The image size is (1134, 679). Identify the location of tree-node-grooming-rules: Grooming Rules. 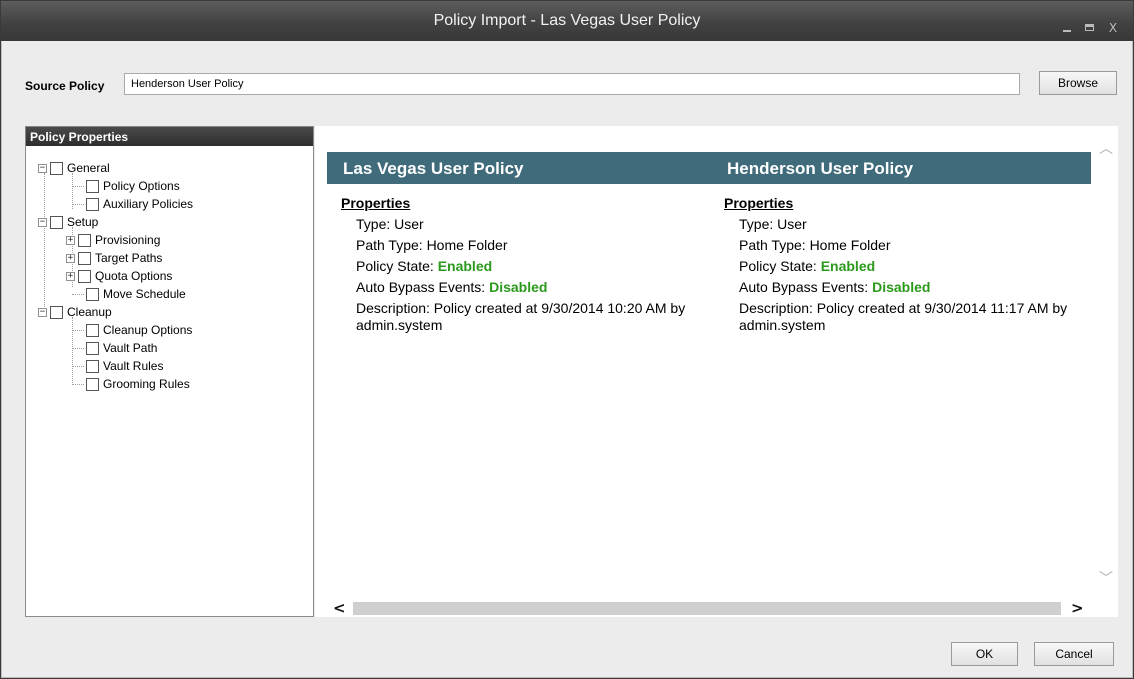
(138, 384).